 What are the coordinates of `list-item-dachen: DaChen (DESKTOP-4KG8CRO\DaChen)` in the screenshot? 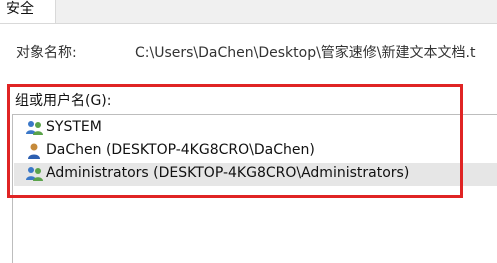 It's located at (255, 151).